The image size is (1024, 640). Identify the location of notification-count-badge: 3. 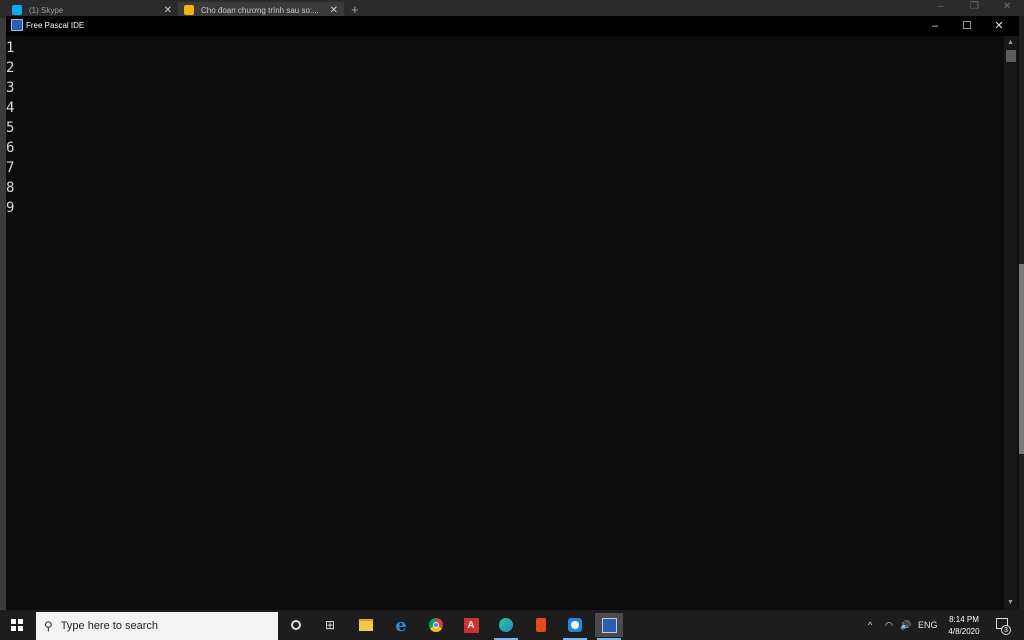
(1006, 630).